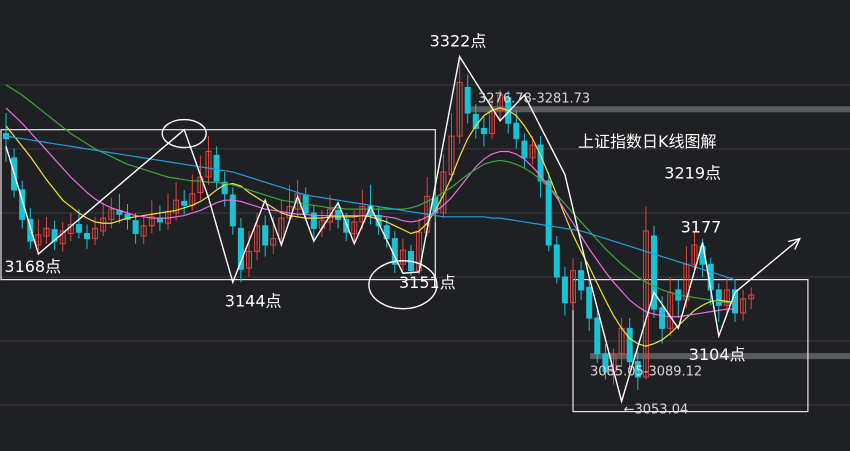  Describe the element at coordinates (253, 301) in the screenshot. I see `price-label: 3144点` at that location.